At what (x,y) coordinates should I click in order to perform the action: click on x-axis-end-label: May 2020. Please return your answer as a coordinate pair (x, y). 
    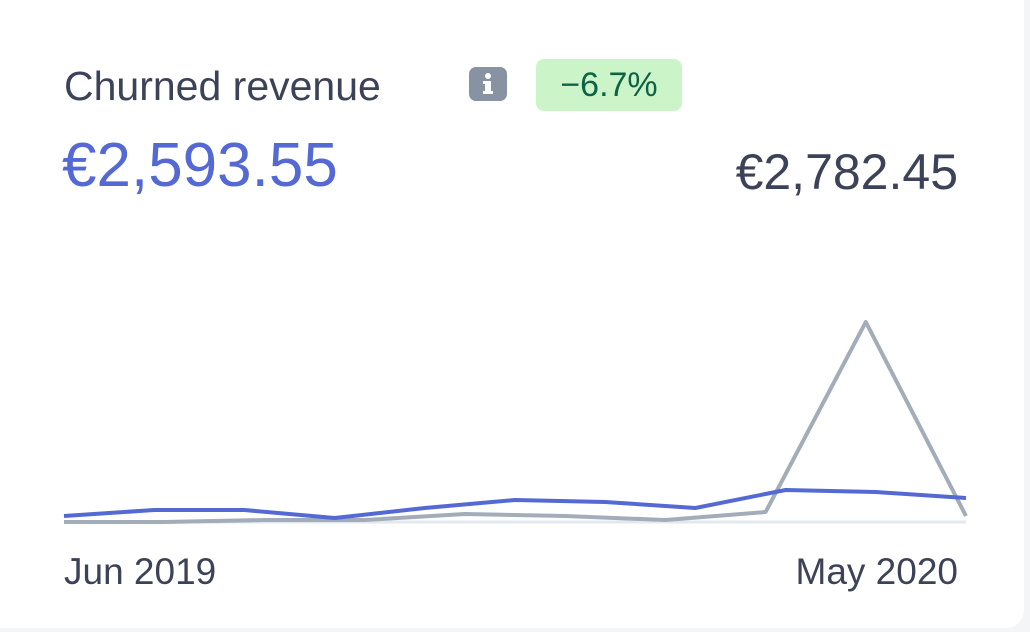
    Looking at the image, I should click on (877, 571).